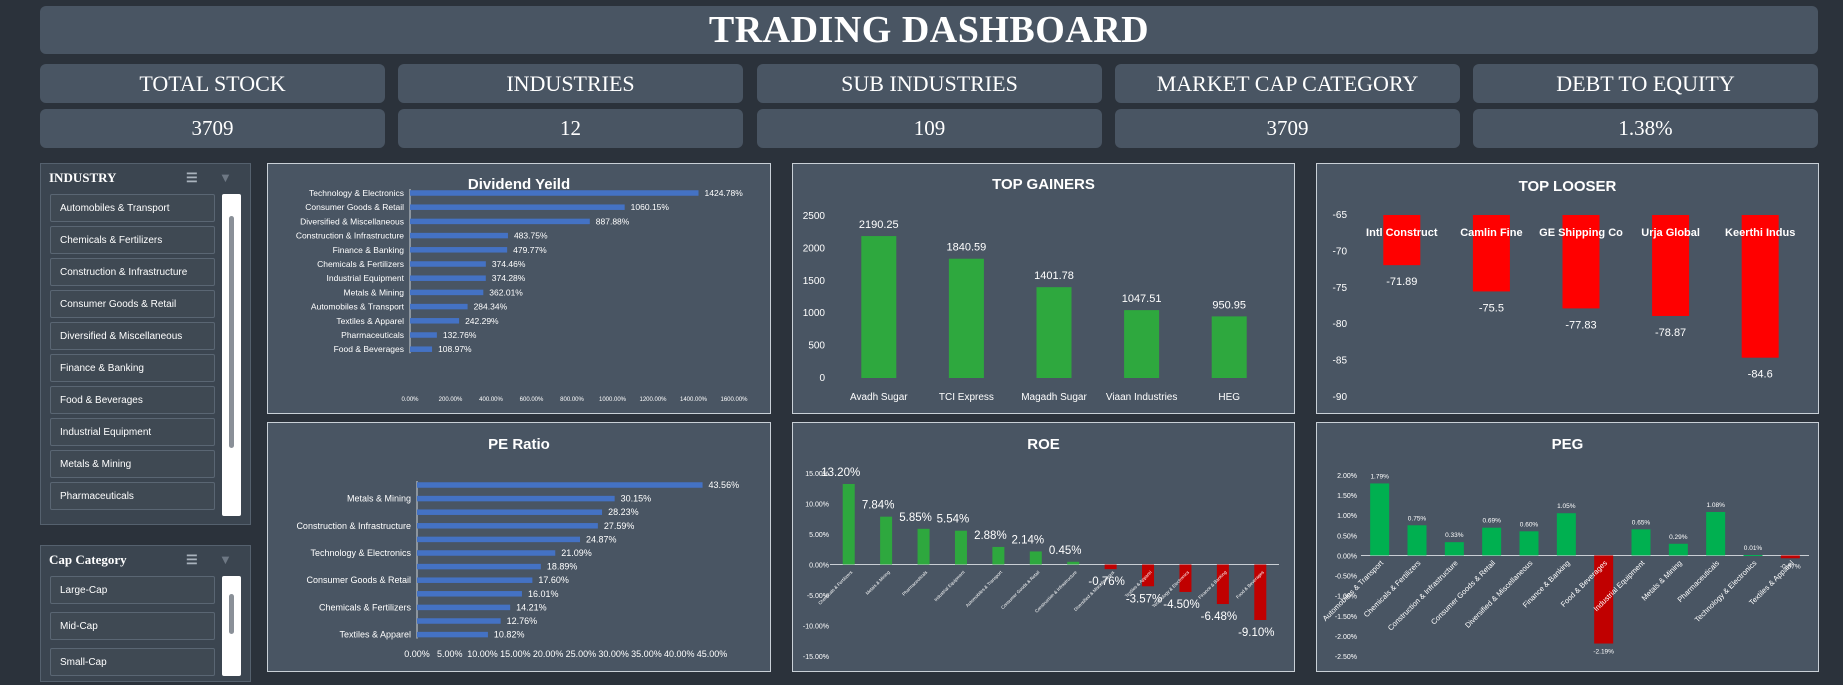 This screenshot has width=1843, height=685. Describe the element at coordinates (816, 346) in the screenshot. I see `y-tick-label: 500` at that location.